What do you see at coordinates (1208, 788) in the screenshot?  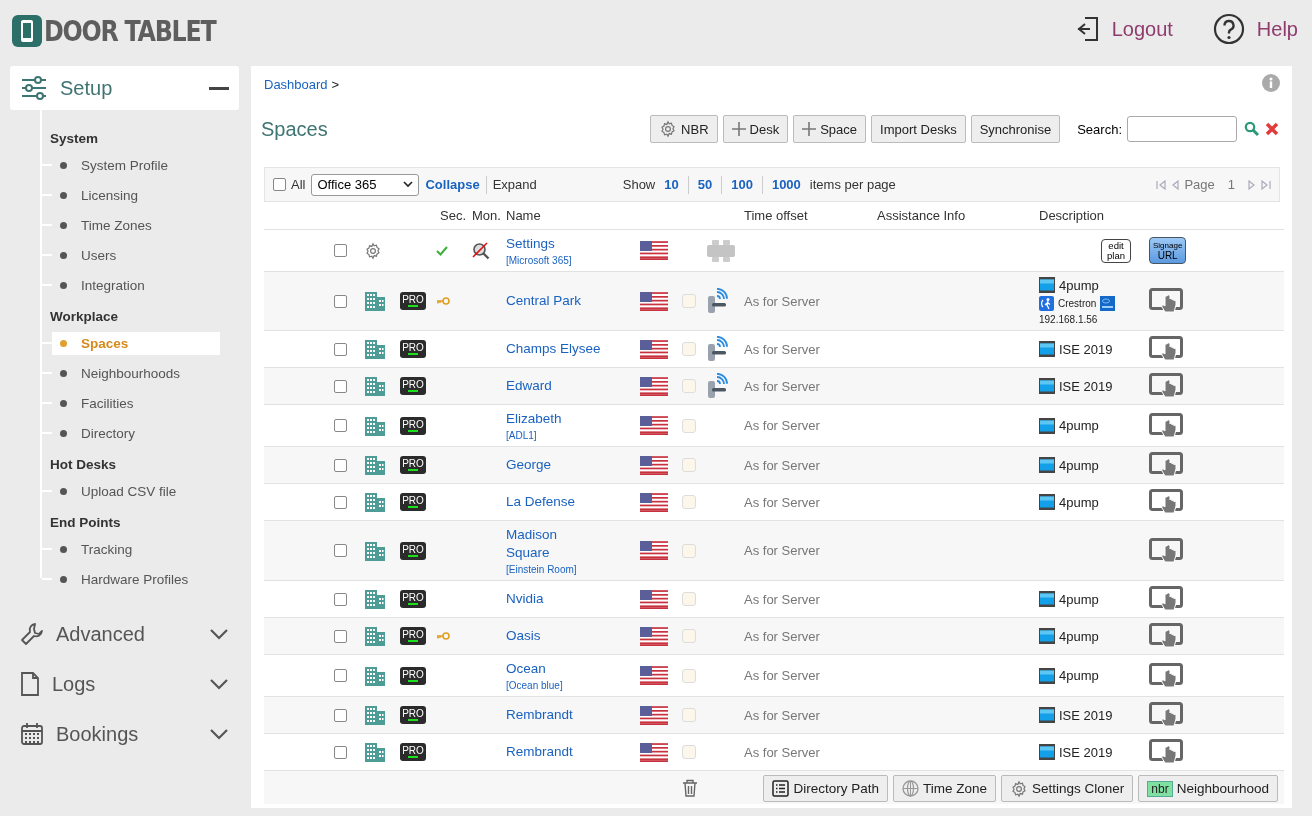 I see `footer-button: nbr Neighbourhood` at bounding box center [1208, 788].